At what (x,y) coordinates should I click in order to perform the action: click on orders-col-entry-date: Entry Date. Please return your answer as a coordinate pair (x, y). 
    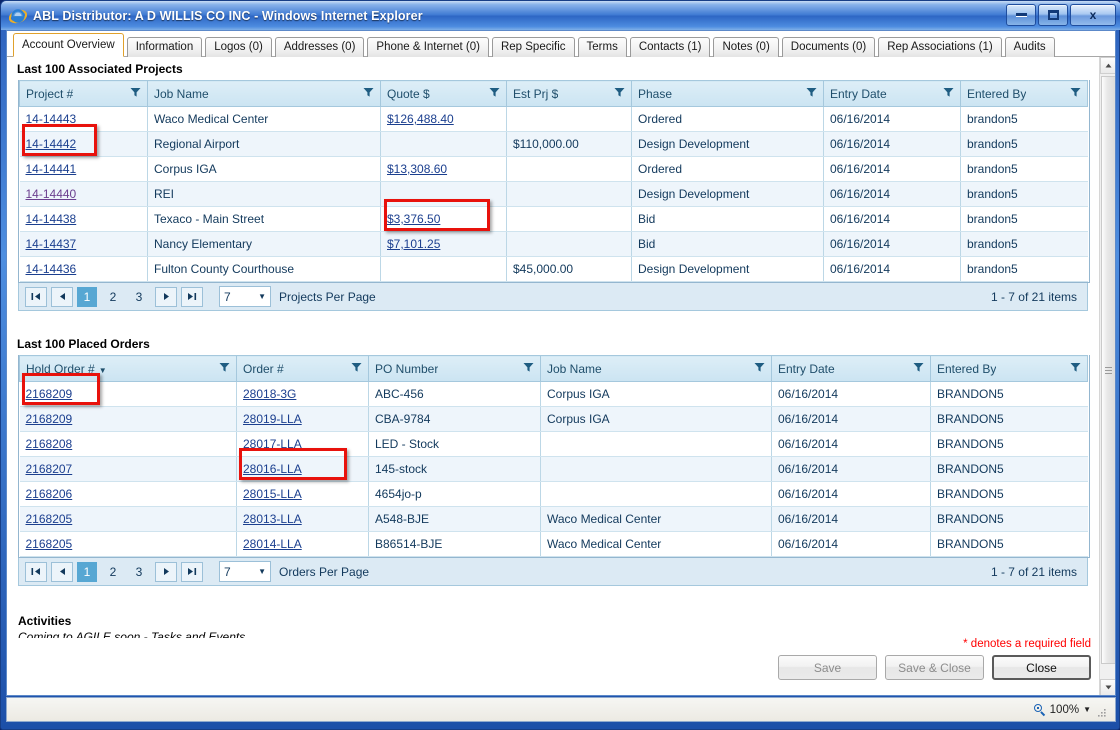
    Looking at the image, I should click on (851, 368).